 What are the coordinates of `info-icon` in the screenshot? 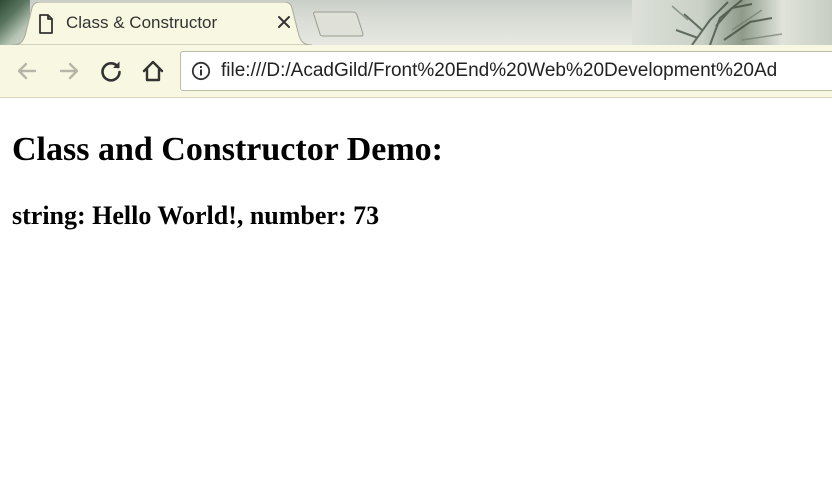 It's located at (201, 71).